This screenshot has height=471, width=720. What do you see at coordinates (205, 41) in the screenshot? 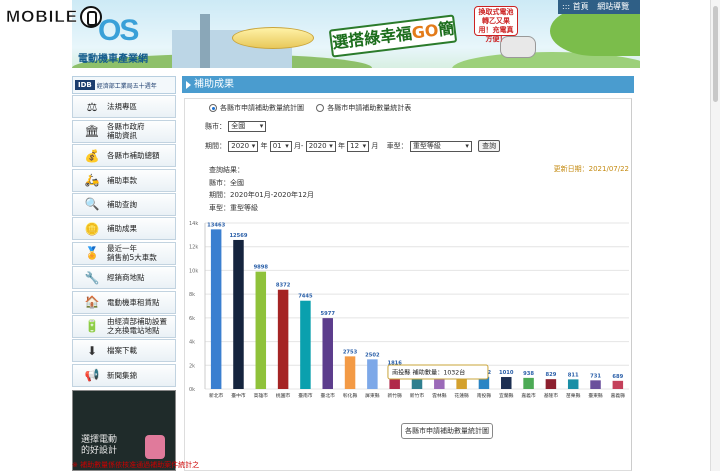
I see `taipei101-icon` at bounding box center [205, 41].